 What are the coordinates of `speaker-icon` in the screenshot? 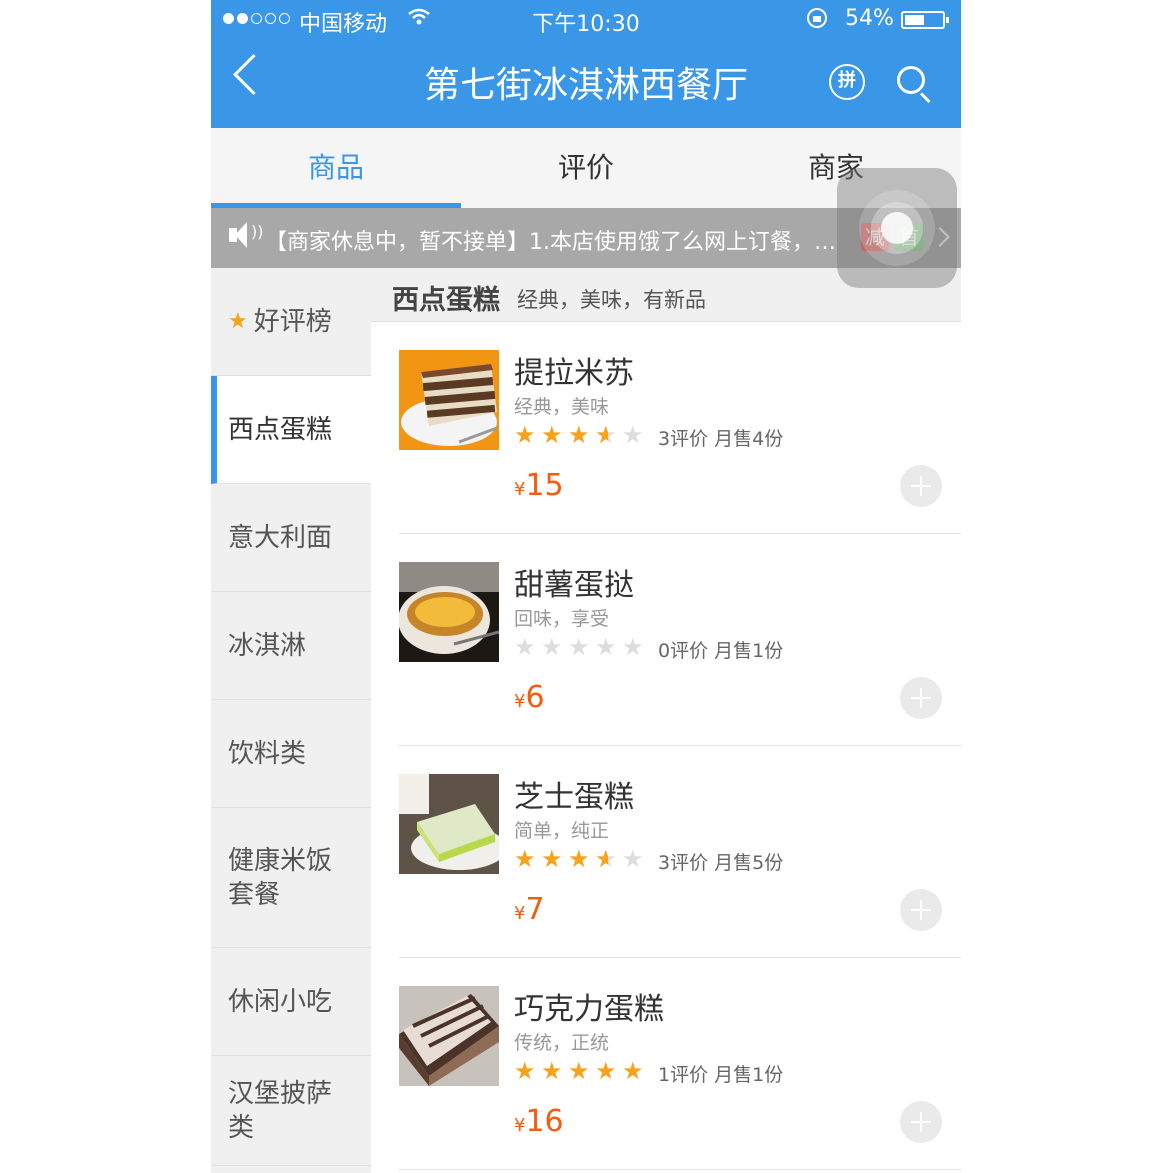 It's located at (246, 235).